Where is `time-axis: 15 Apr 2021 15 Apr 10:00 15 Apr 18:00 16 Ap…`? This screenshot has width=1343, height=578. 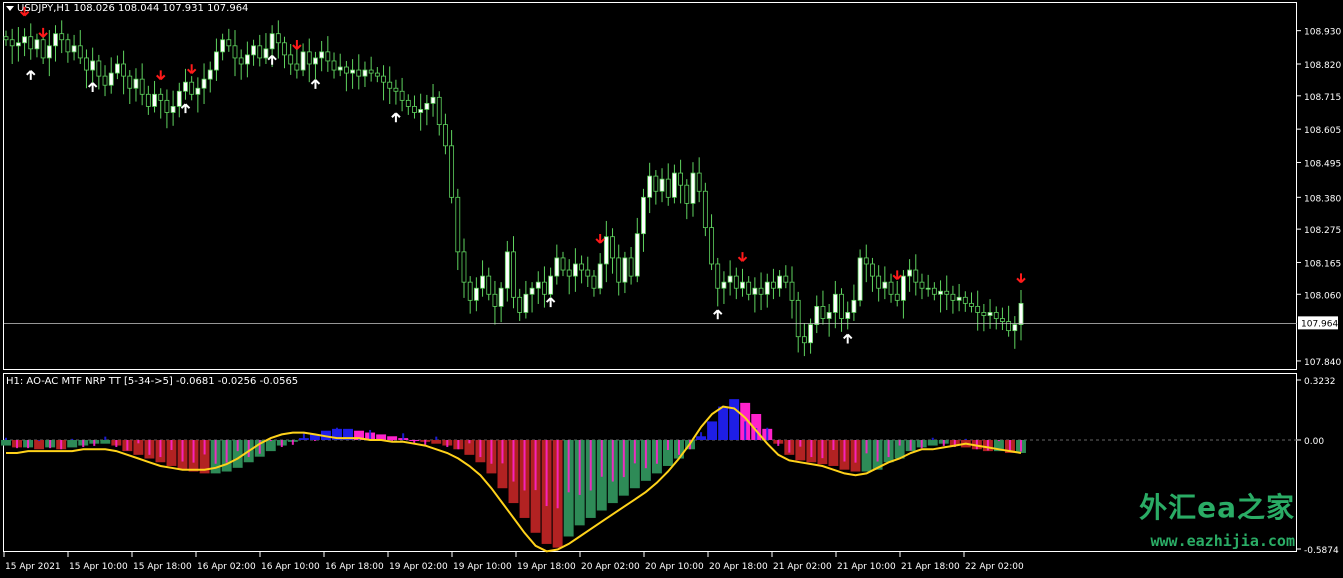
time-axis: 15 Apr 2021 15 Apr 10:00 15 Apr 18:00 16 Ap… is located at coordinates (513, 562).